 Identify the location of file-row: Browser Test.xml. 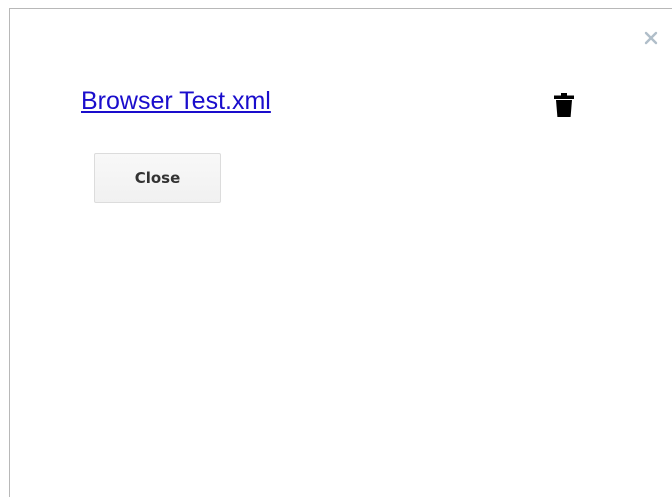
(336, 104).